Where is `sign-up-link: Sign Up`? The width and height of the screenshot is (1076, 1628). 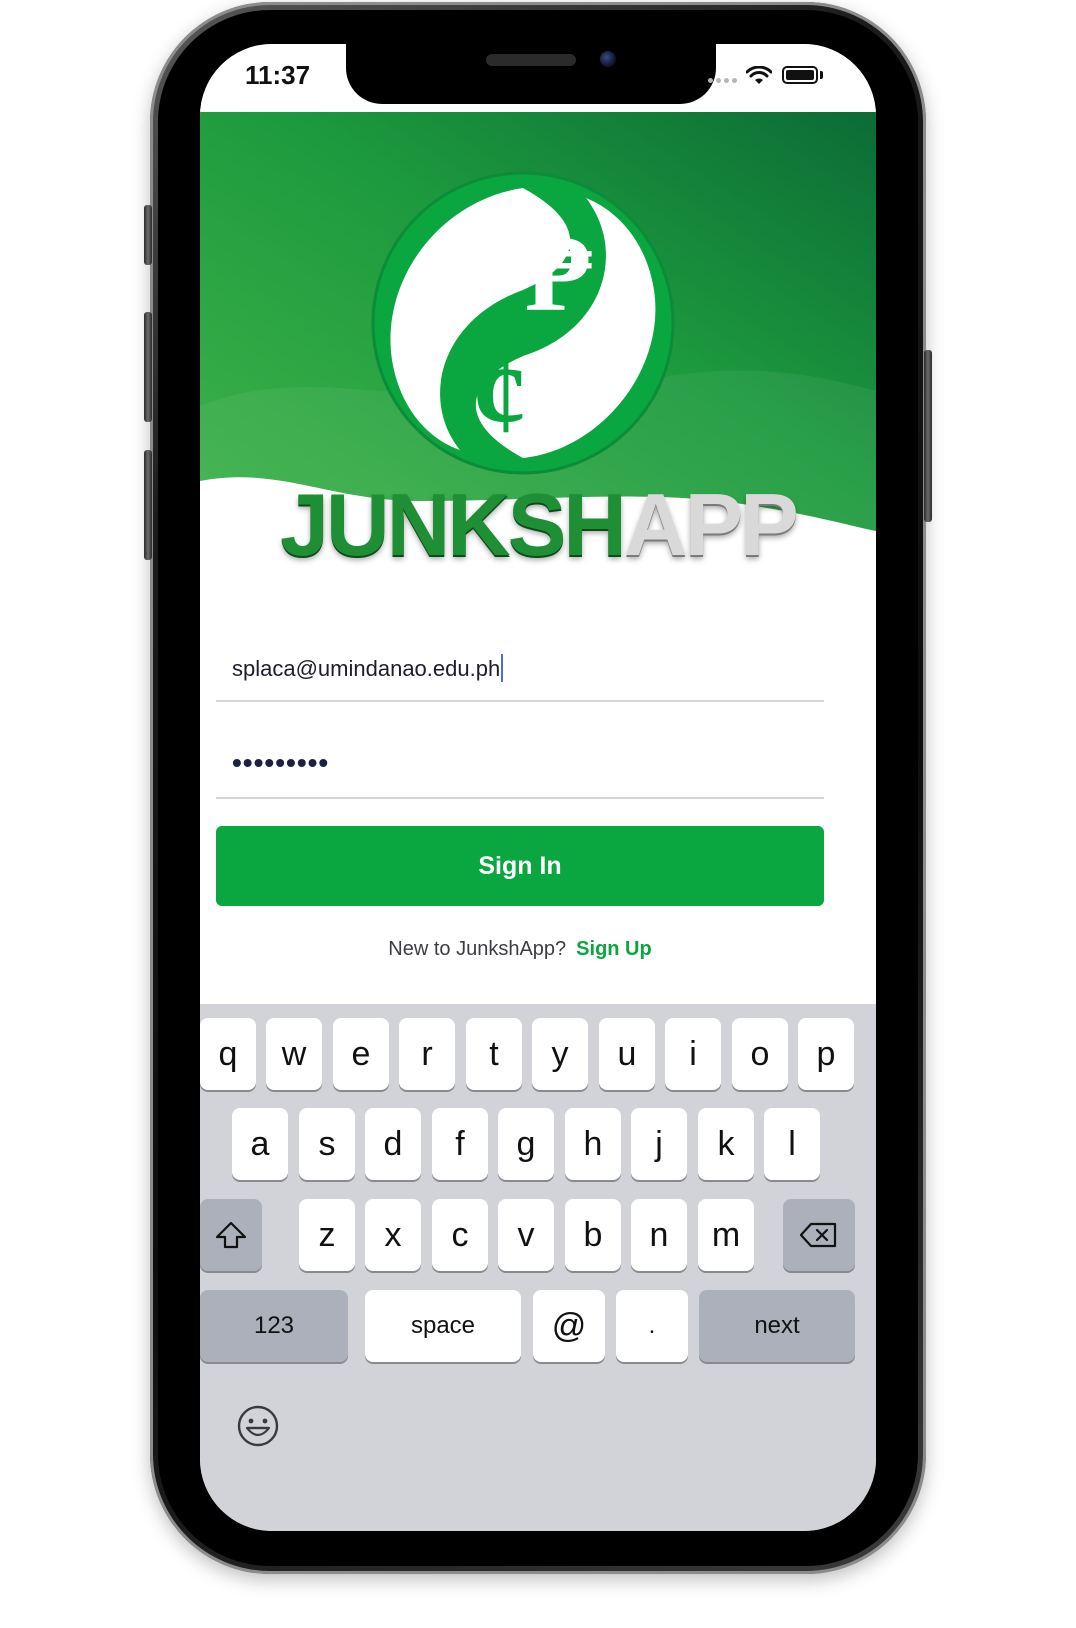 sign-up-link: Sign Up is located at coordinates (614, 949).